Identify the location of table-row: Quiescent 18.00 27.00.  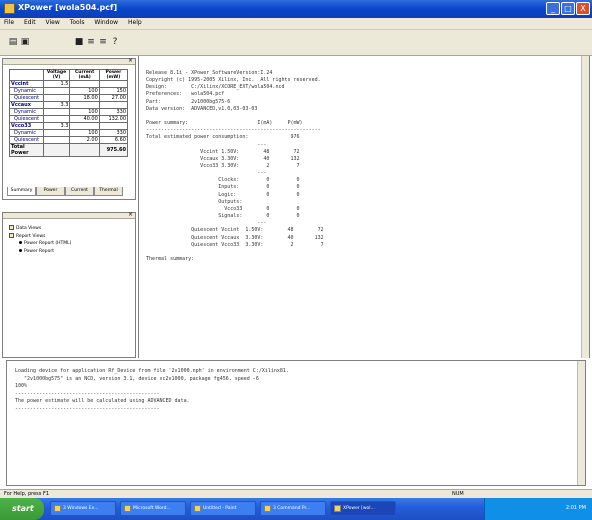
(69, 98).